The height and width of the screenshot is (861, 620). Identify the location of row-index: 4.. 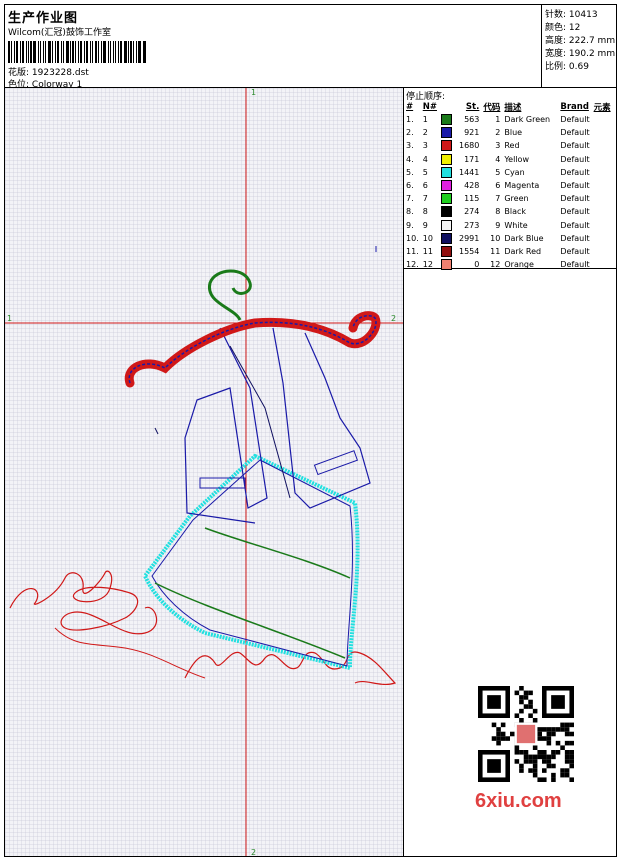
(410, 159).